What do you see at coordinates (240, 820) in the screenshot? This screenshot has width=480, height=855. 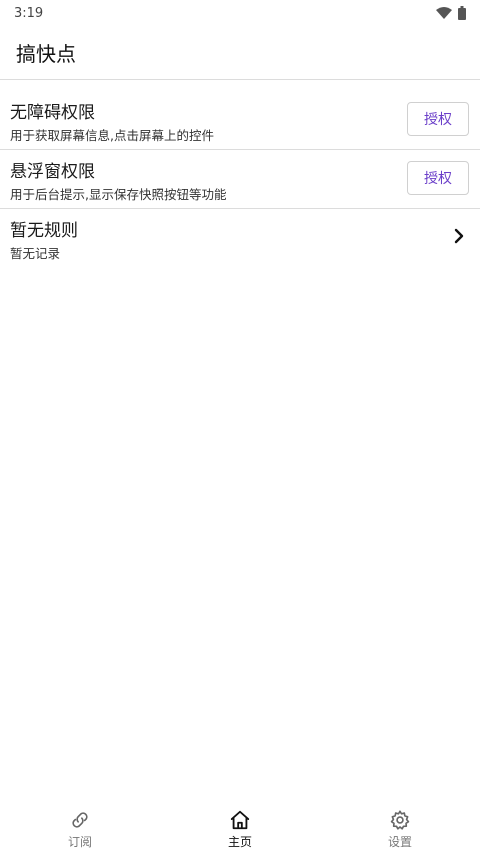 I see `home-icon` at bounding box center [240, 820].